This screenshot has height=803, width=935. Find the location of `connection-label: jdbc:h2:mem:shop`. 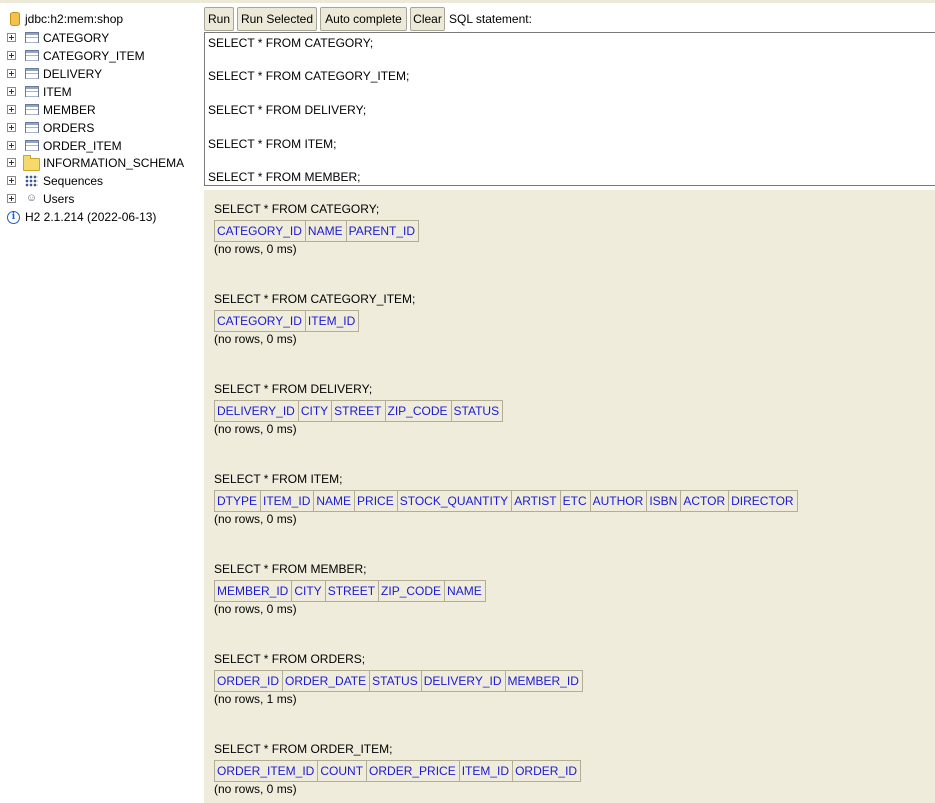

connection-label: jdbc:h2:mem:shop is located at coordinates (74, 19).